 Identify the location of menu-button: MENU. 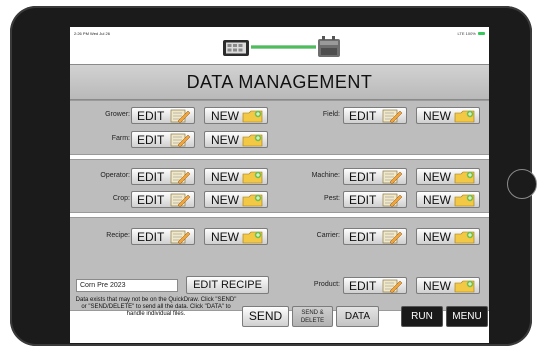
(467, 316).